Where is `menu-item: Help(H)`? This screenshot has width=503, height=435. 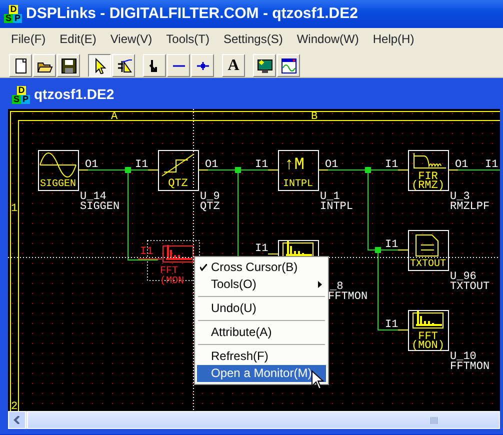 menu-item: Help(H) is located at coordinates (394, 38).